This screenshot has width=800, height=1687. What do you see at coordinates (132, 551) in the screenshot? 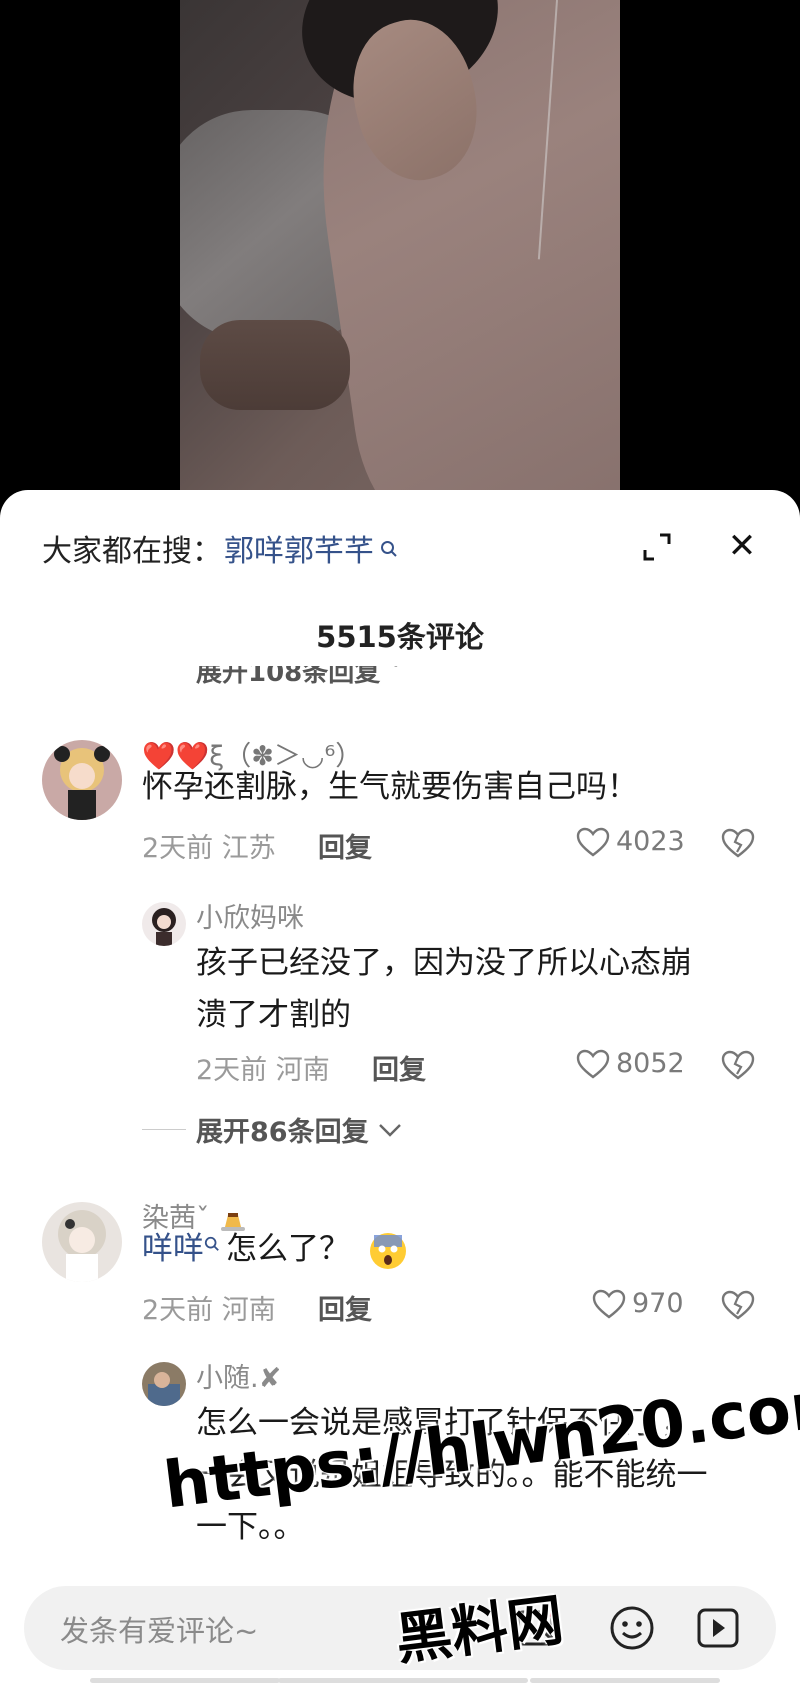
I see `trending-search-prefix: 大家都在搜：` at bounding box center [132, 551].